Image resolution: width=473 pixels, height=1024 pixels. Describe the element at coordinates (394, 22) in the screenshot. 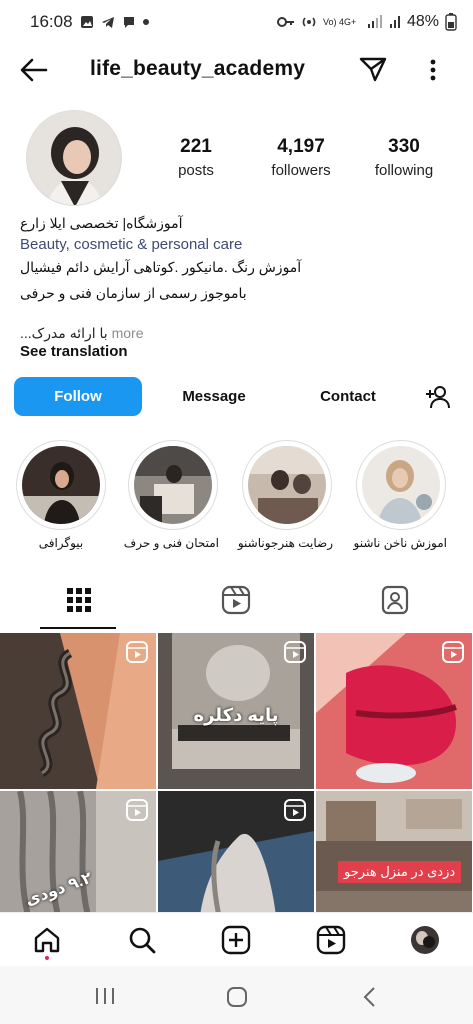

I see `signal-2-icon` at that location.